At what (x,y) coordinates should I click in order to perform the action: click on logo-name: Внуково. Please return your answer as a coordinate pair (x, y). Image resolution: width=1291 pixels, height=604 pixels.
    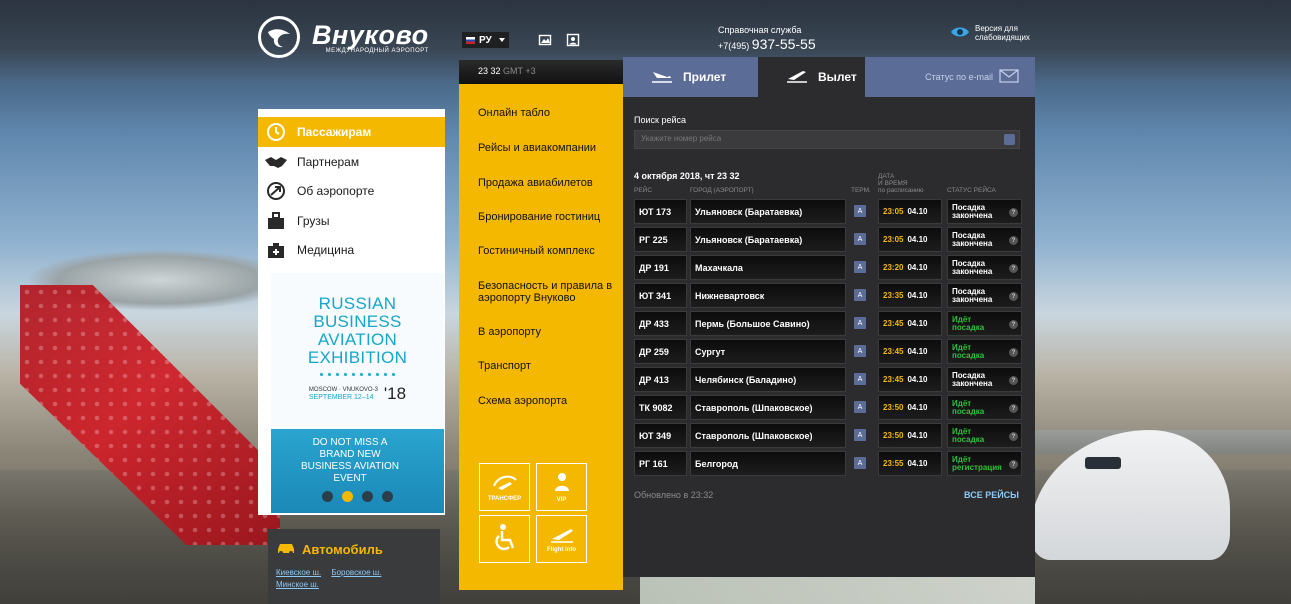
    Looking at the image, I should click on (370, 34).